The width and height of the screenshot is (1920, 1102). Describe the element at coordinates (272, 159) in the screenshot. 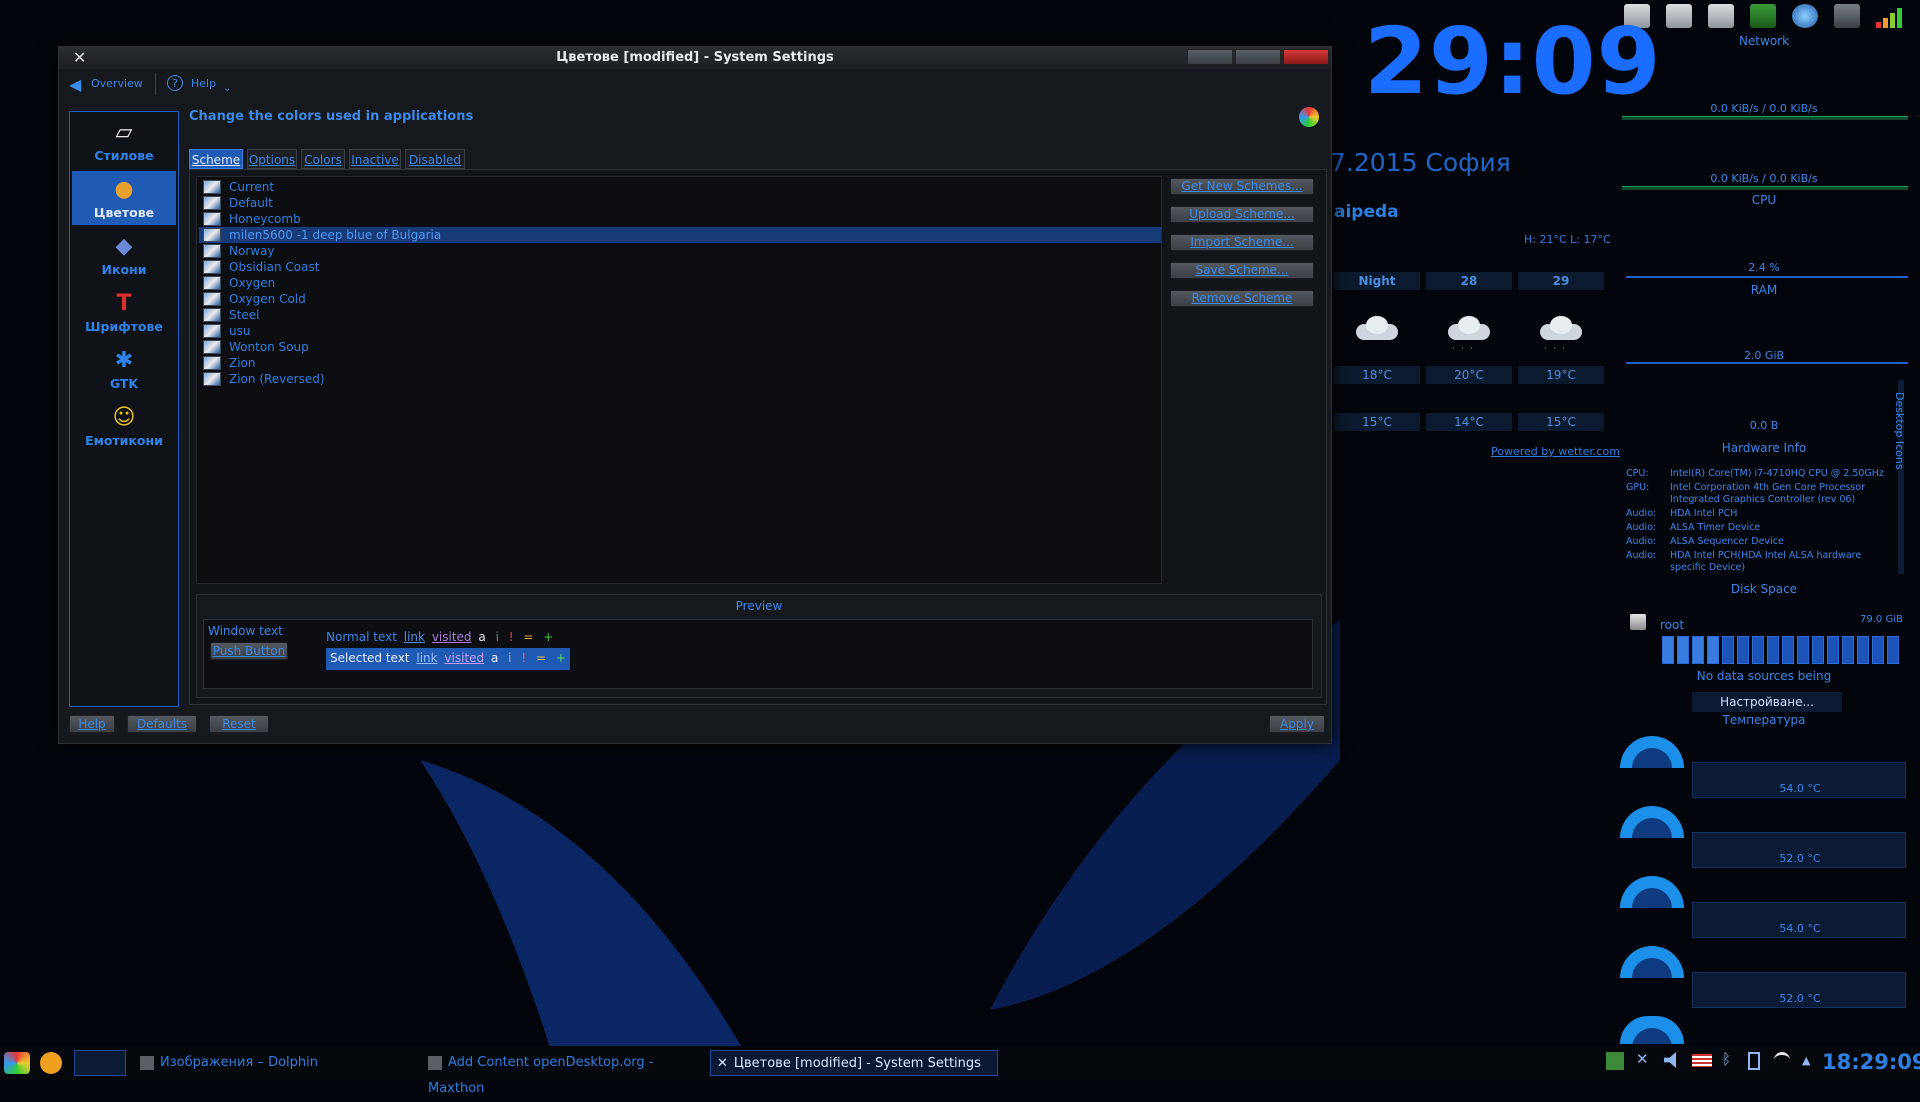

I see `tab-options: Options` at that location.